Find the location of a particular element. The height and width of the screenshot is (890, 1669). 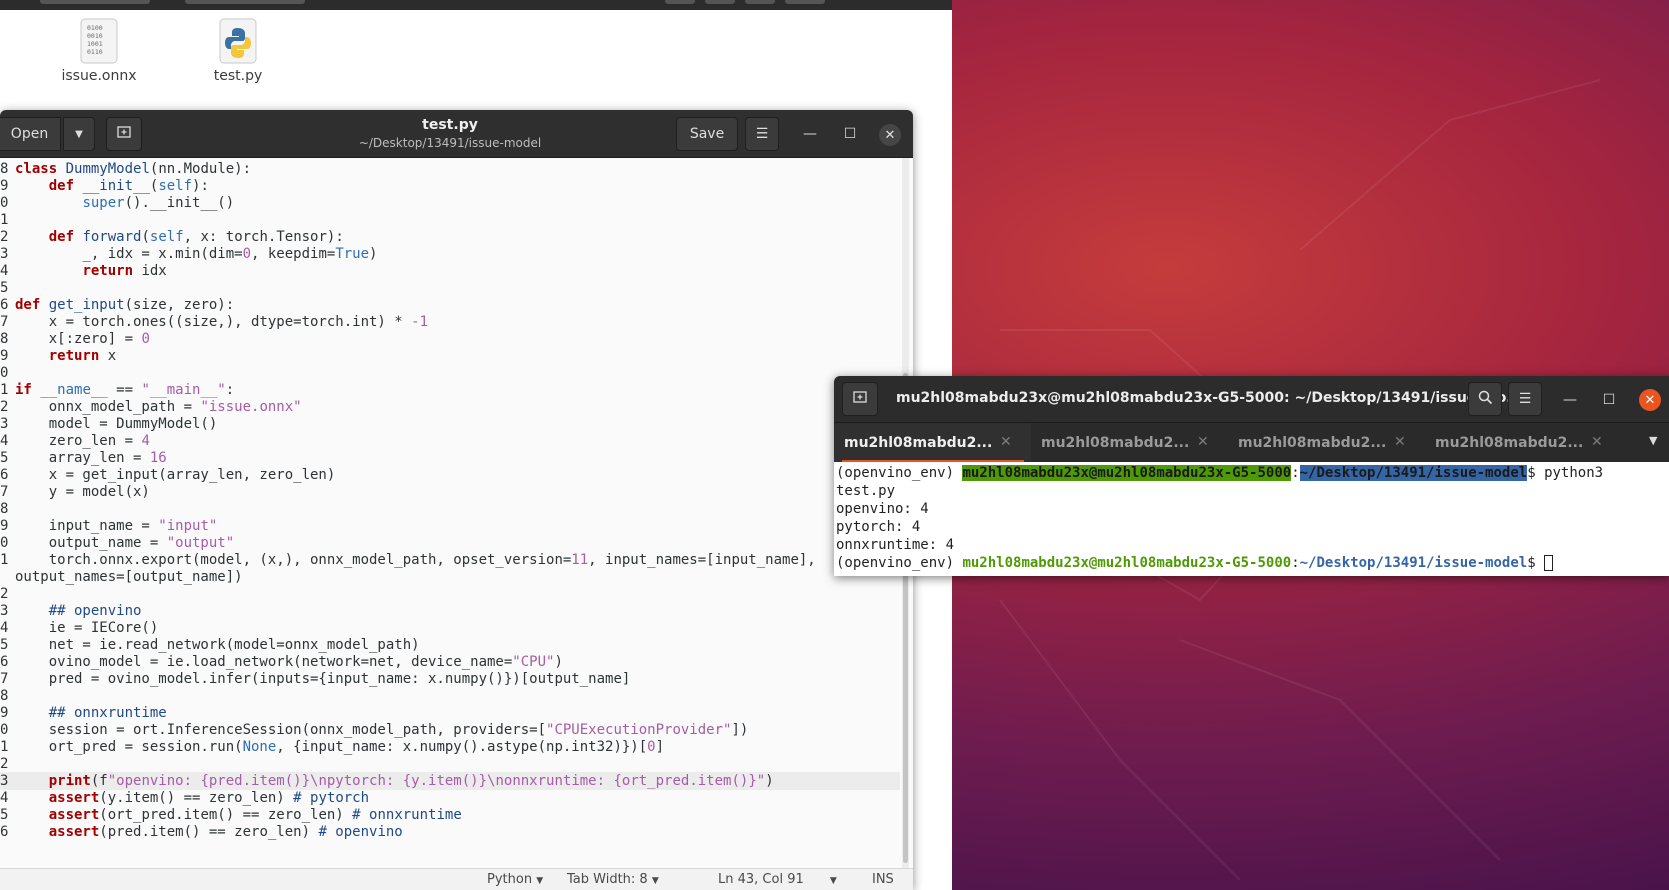

language-selector: Python ▼ is located at coordinates (515, 879).